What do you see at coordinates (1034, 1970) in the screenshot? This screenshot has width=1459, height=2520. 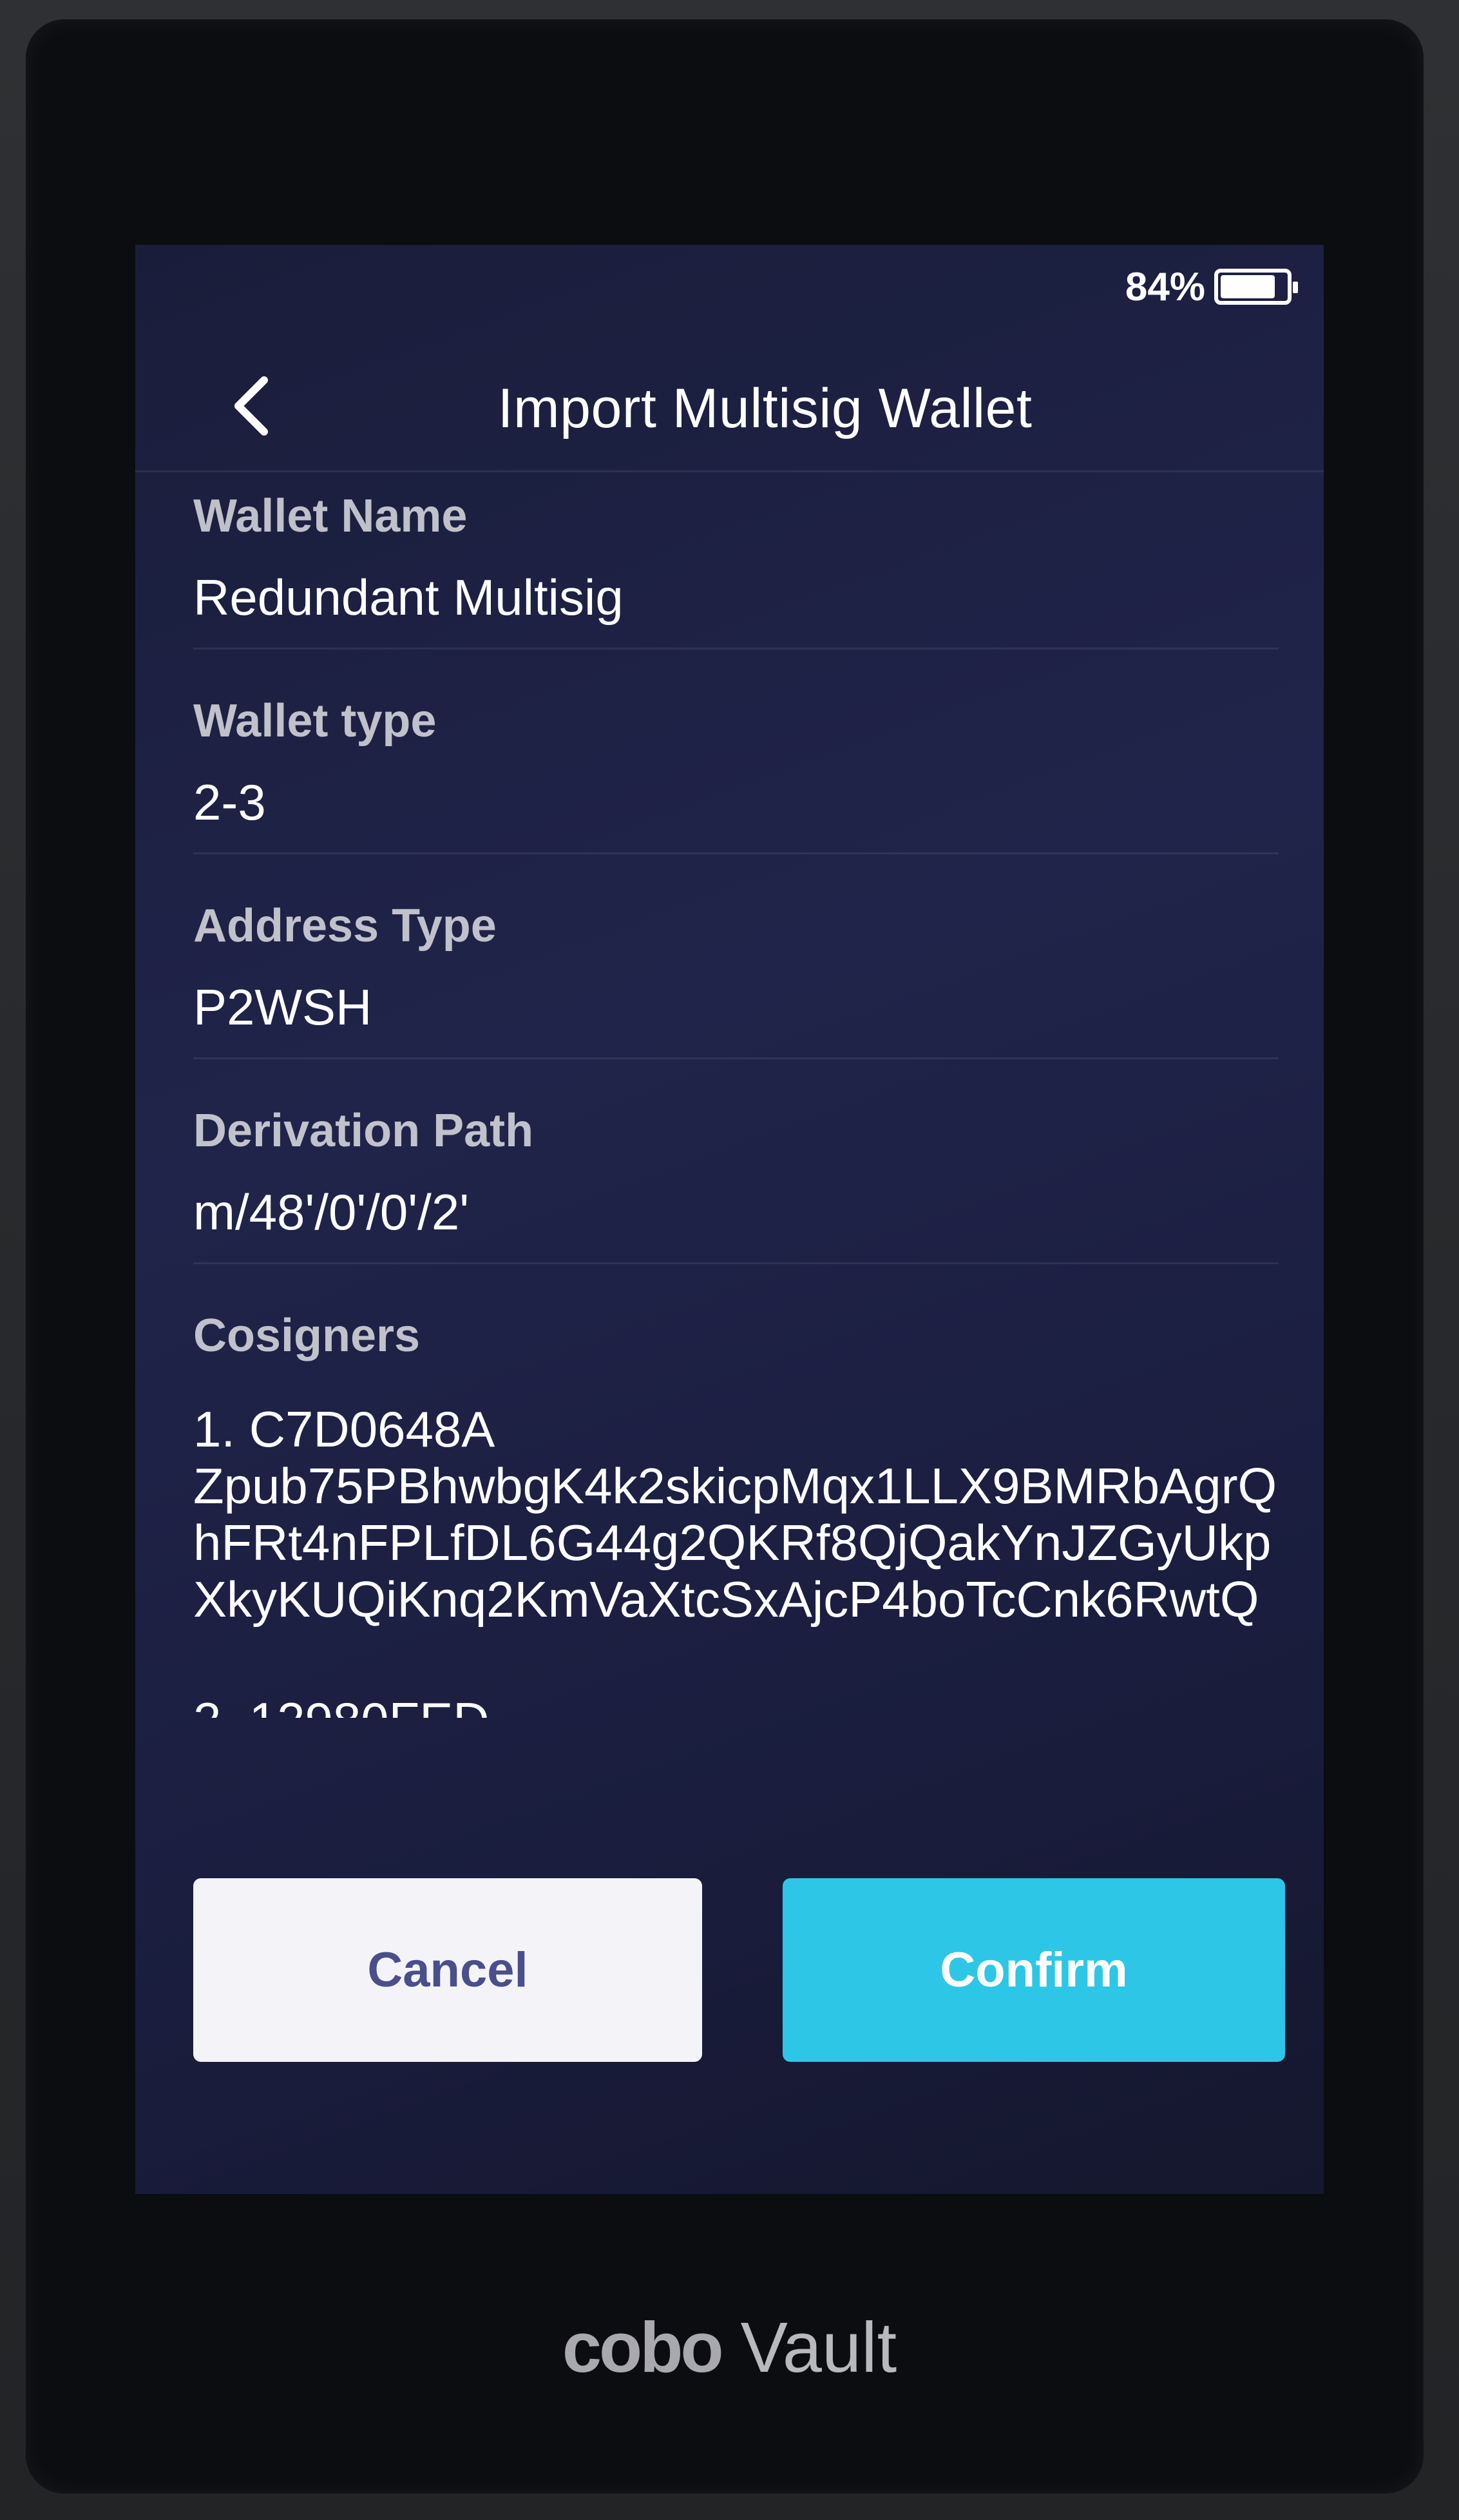 I see `confirm-button: Confirm` at bounding box center [1034, 1970].